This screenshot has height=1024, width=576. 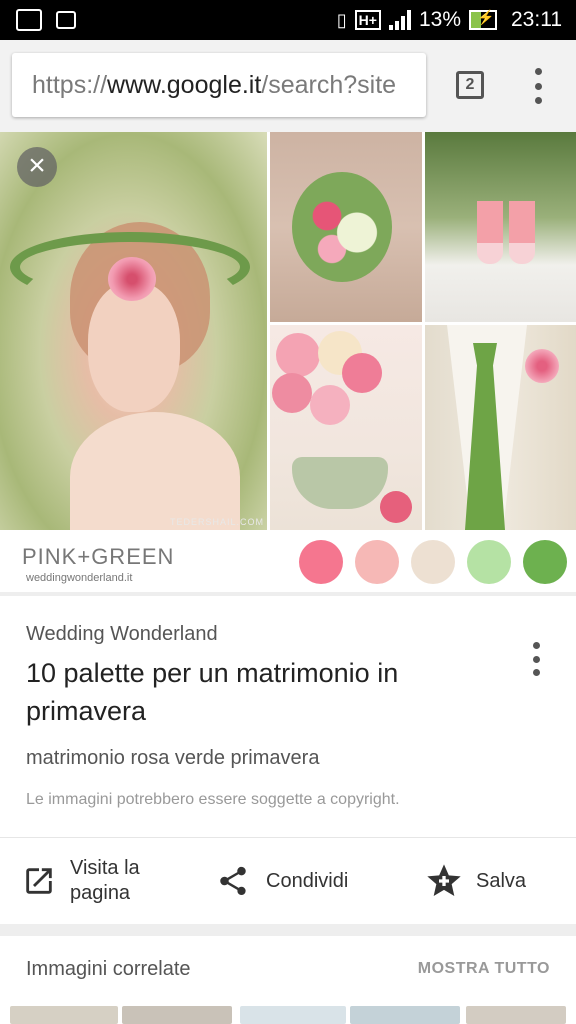 I want to click on browser-toolbar: https://www.google.it/search?site 2, so click(x=288, y=86).